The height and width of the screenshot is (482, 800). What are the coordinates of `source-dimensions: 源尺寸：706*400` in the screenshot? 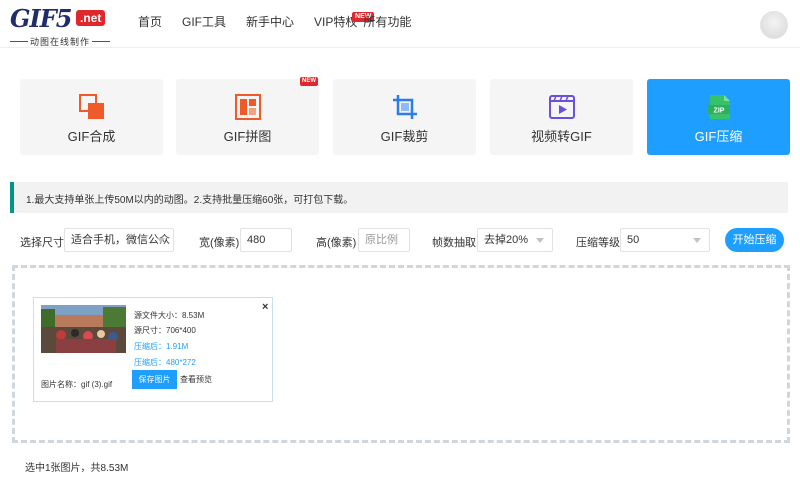 It's located at (165, 330).